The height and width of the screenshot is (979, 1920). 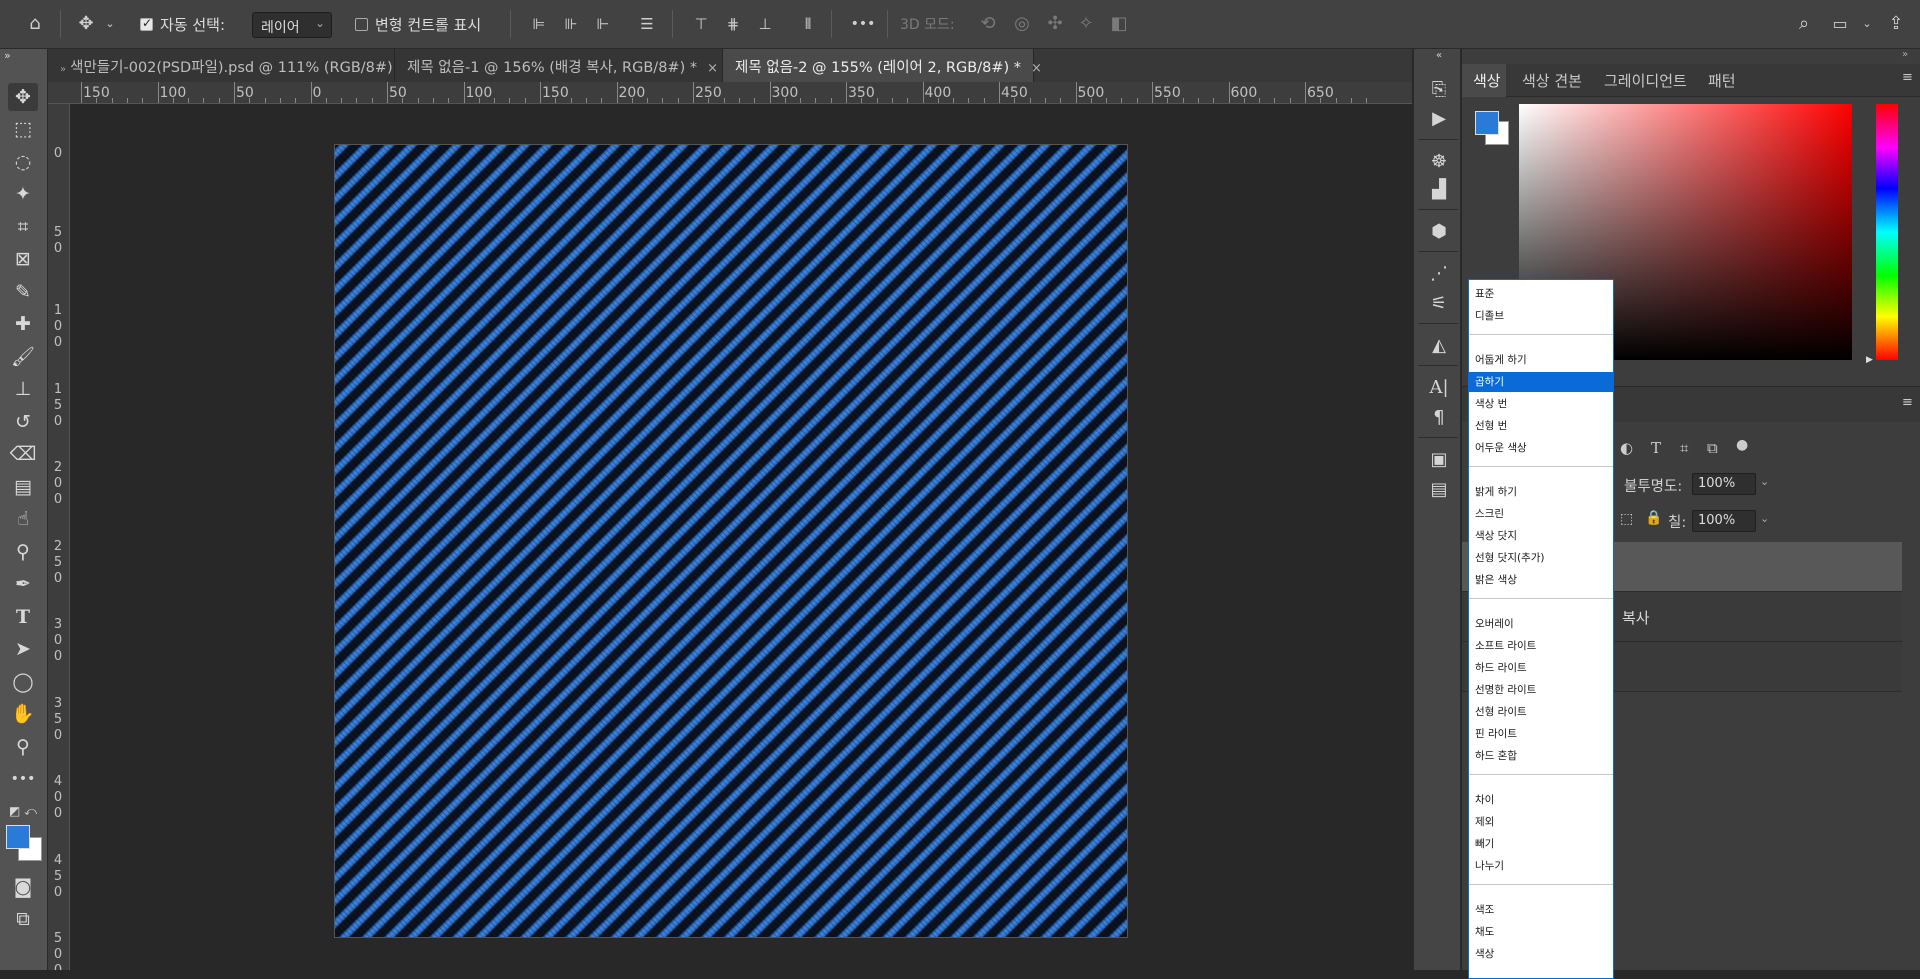 I want to click on blend-mode-item: 빼기, so click(x=1541, y=844).